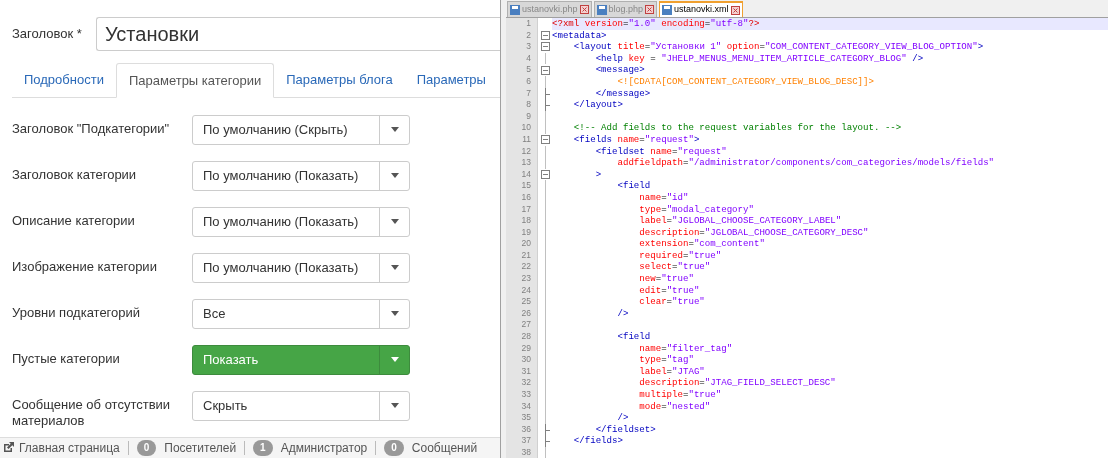  I want to click on home-link: Главная страница, so click(61, 447).